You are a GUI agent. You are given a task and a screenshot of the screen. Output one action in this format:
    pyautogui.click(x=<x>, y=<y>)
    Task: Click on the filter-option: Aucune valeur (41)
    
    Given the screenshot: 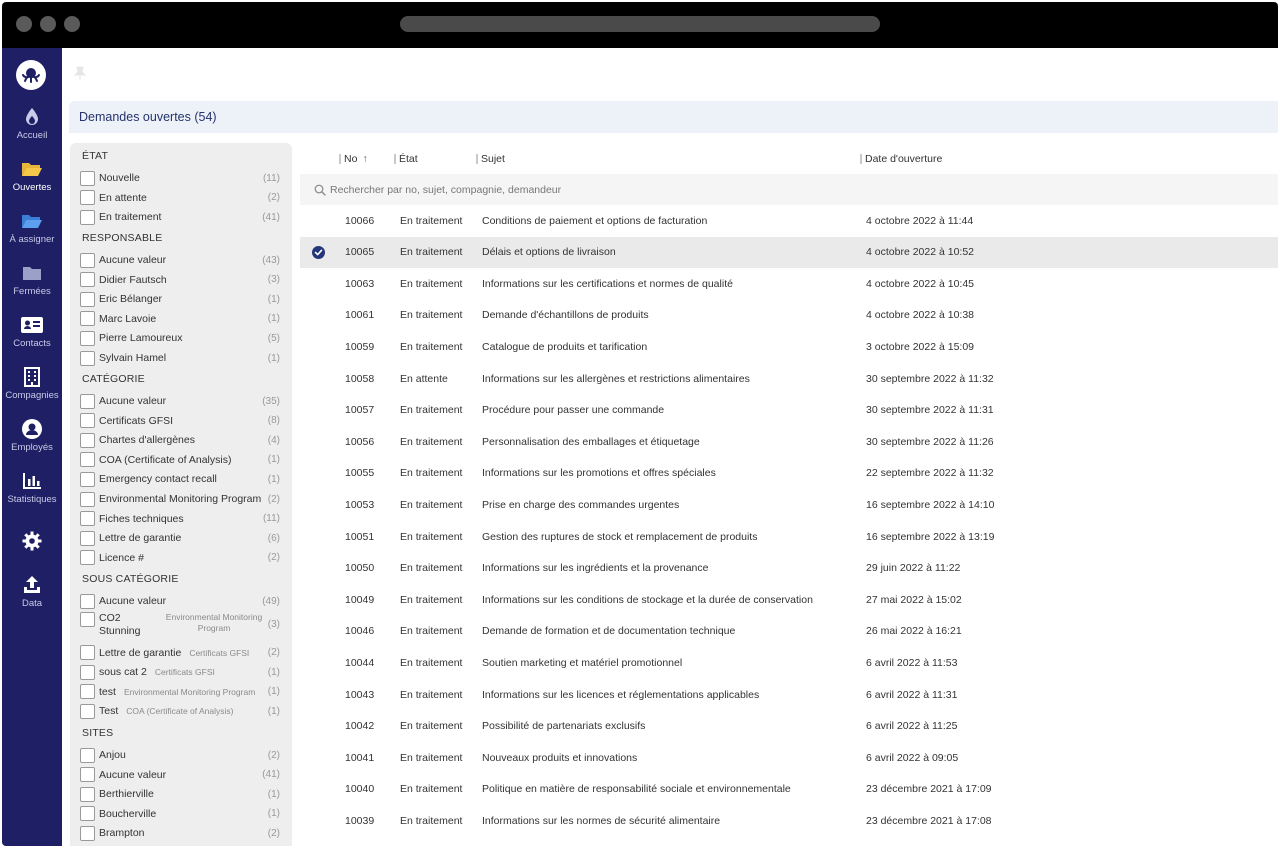 What is the action you would take?
    pyautogui.click(x=181, y=775)
    